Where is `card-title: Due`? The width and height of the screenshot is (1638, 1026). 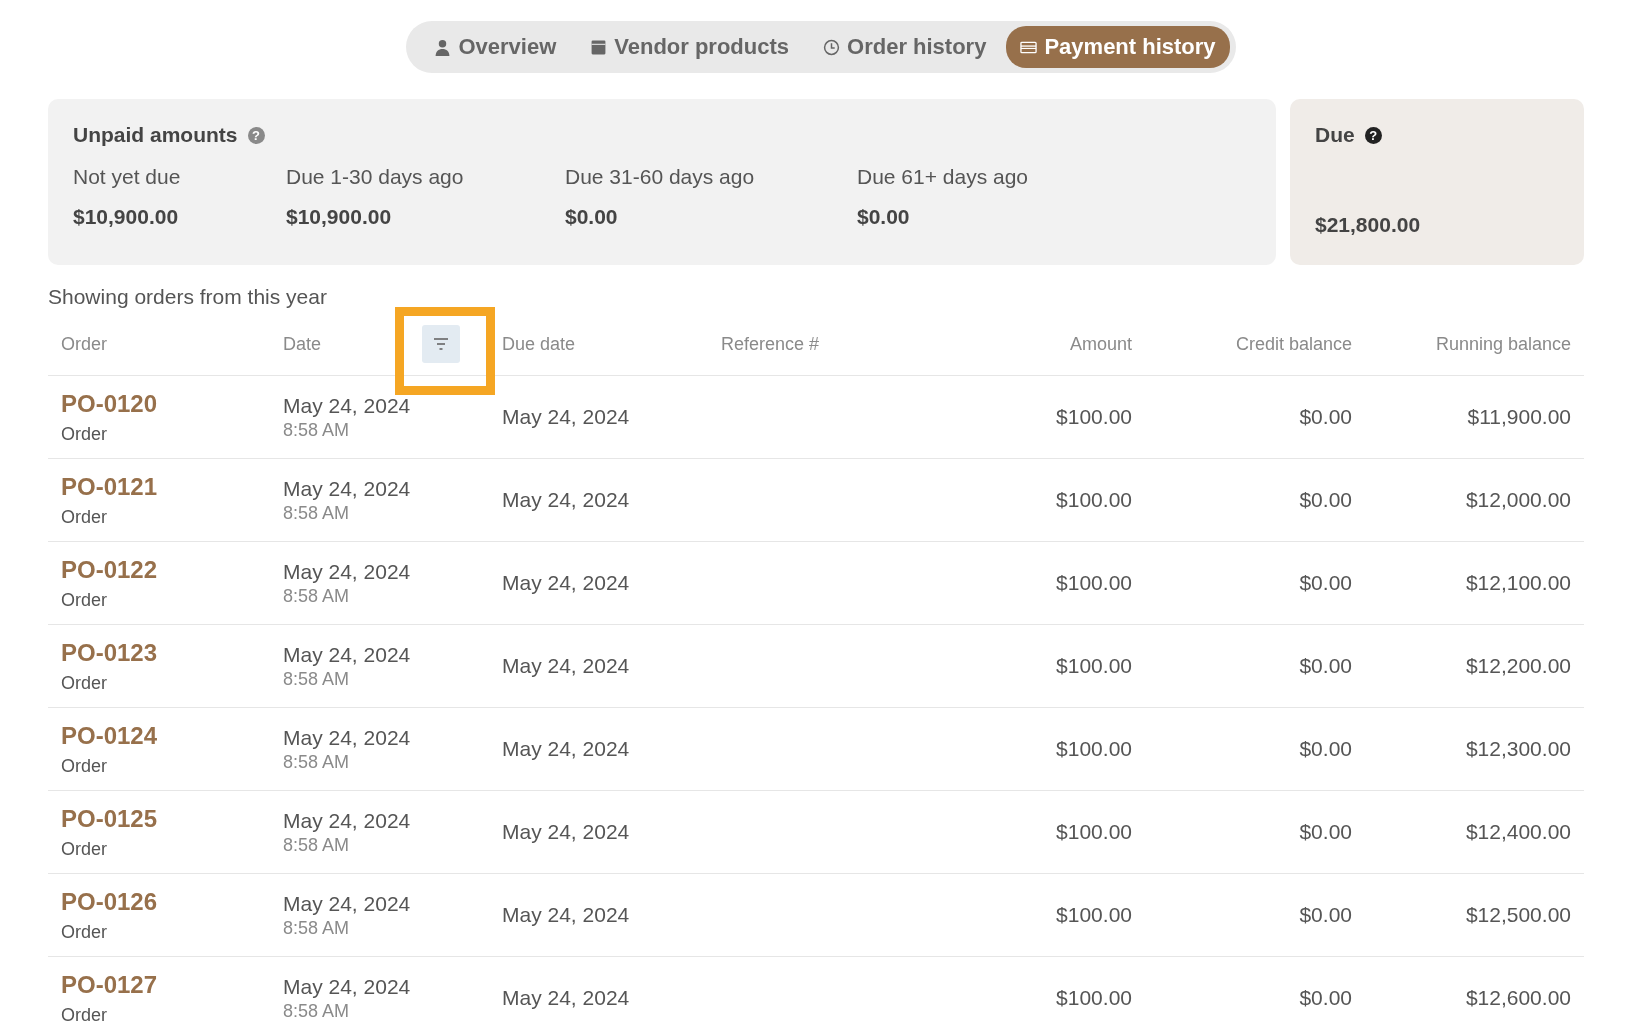
card-title: Due is located at coordinates (1335, 135).